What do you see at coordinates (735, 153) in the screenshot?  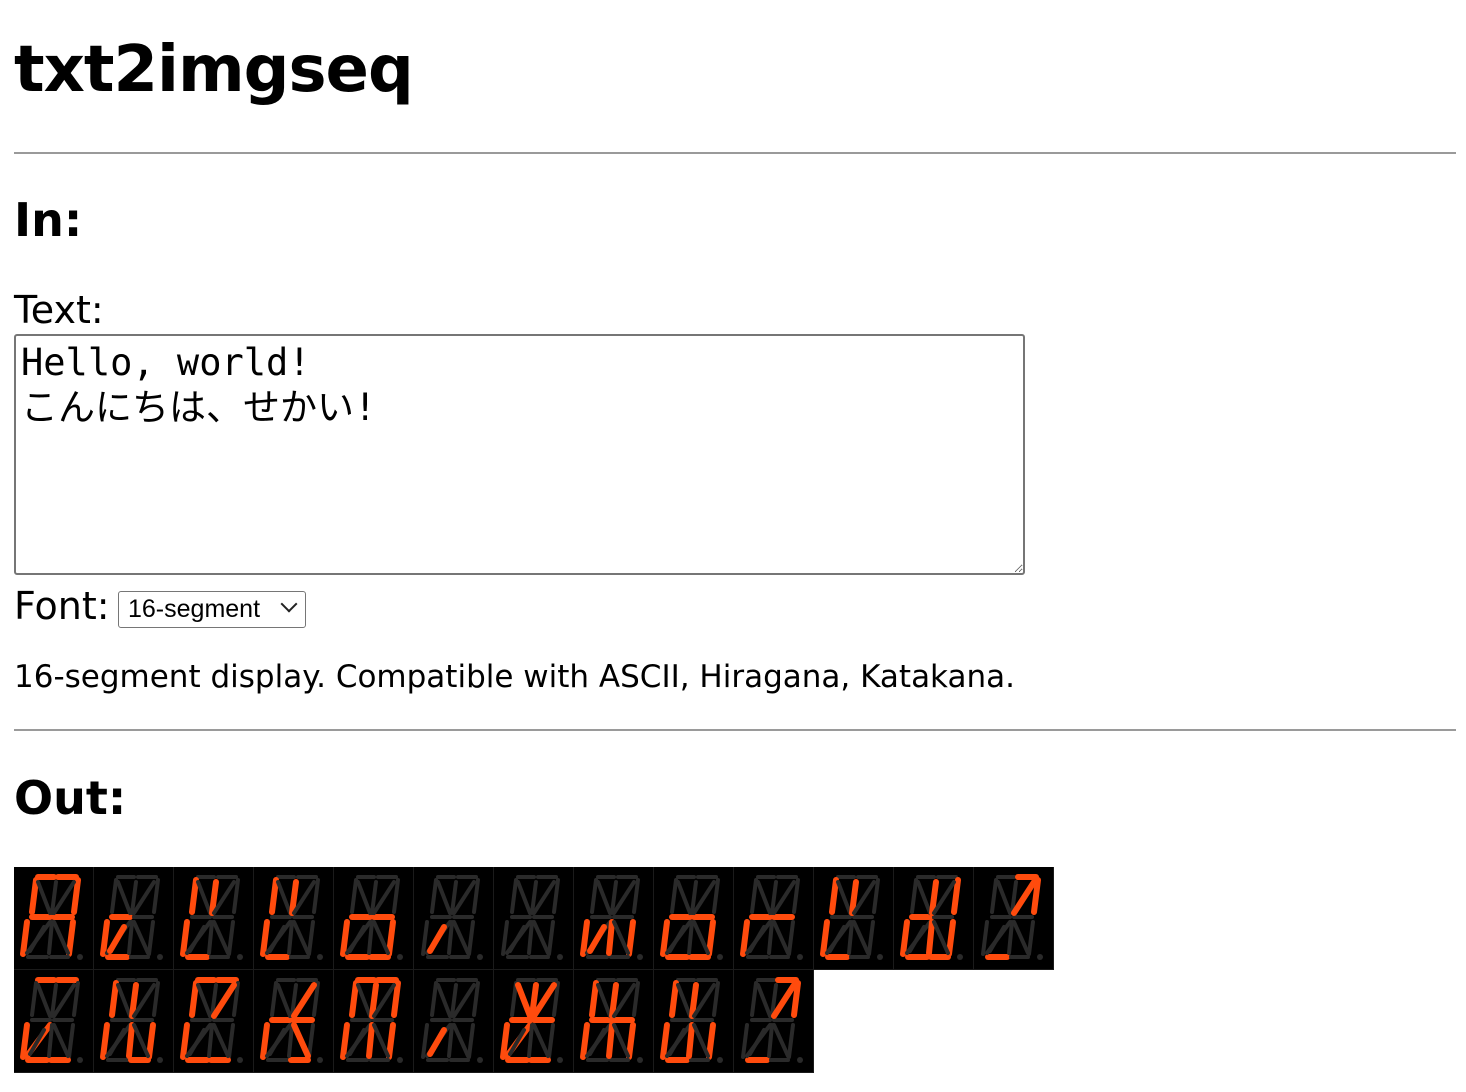 I see `divider-top` at bounding box center [735, 153].